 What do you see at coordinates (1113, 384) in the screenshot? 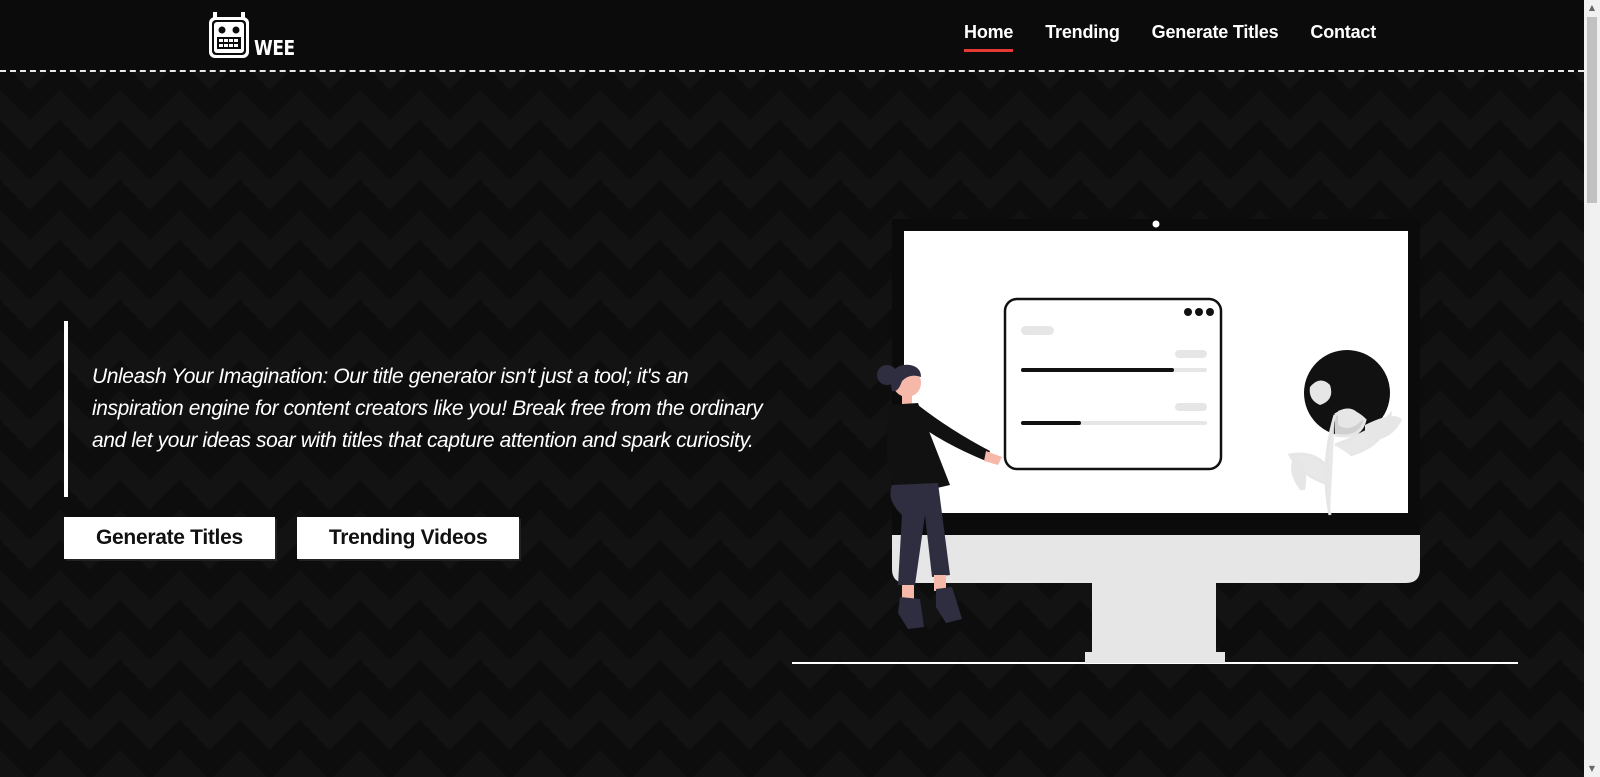
I see `dashboard-card` at bounding box center [1113, 384].